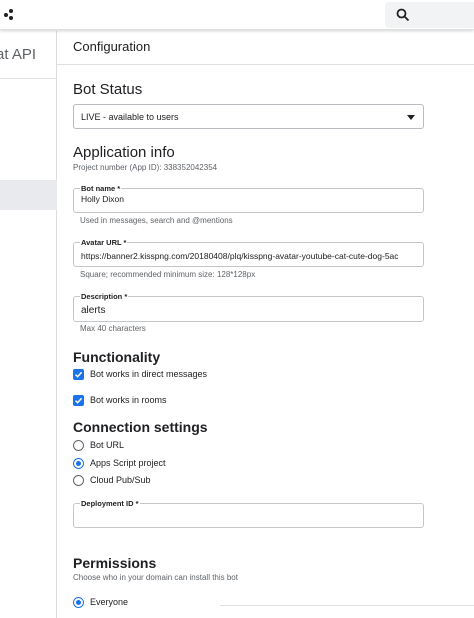 The image size is (474, 618). What do you see at coordinates (128, 400) in the screenshot?
I see `checkbox-label: Bot works in rooms` at bounding box center [128, 400].